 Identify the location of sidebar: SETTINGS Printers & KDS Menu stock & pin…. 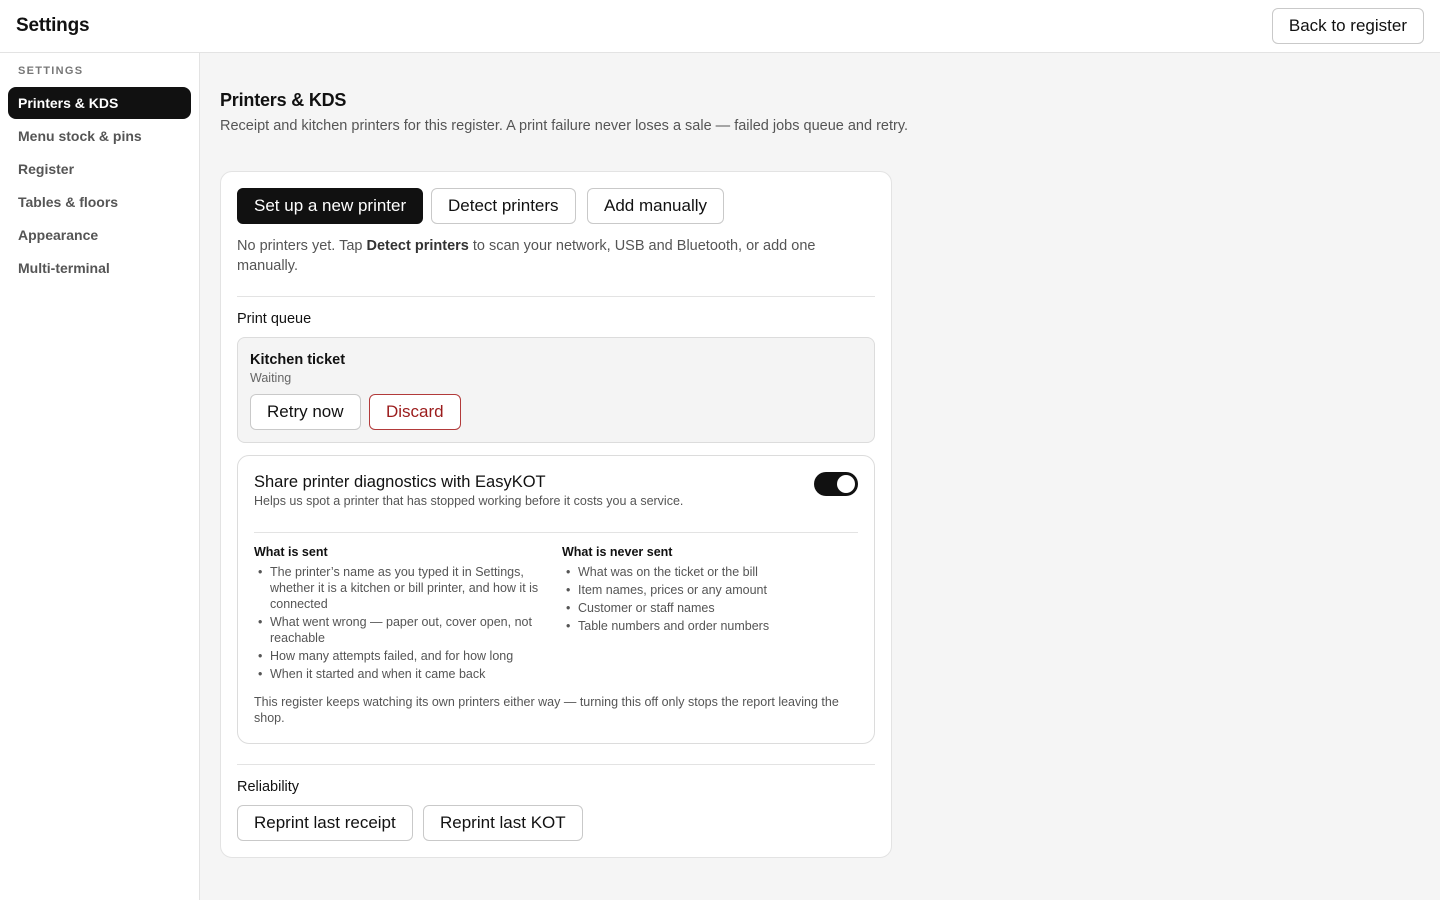
(100, 476).